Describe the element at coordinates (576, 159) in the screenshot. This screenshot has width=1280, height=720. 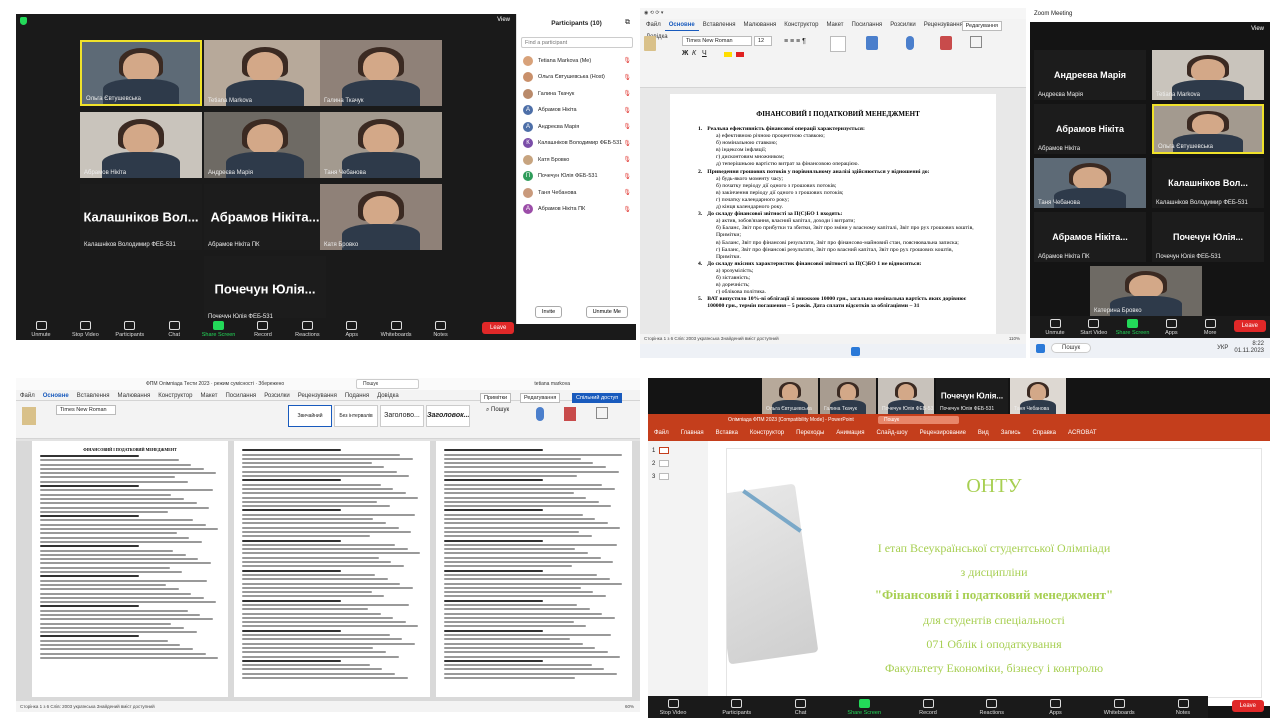
I see `participant-row: Катя Бровко 🎙︎` at that location.